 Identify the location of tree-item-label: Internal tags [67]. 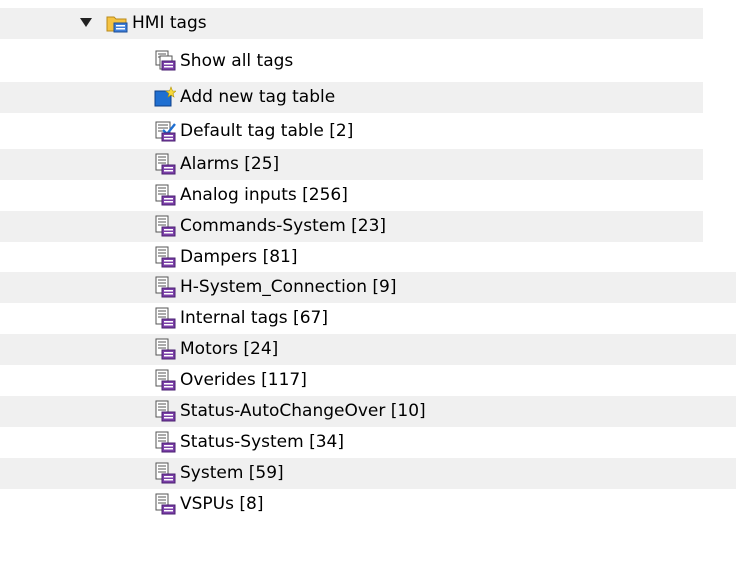
(254, 318).